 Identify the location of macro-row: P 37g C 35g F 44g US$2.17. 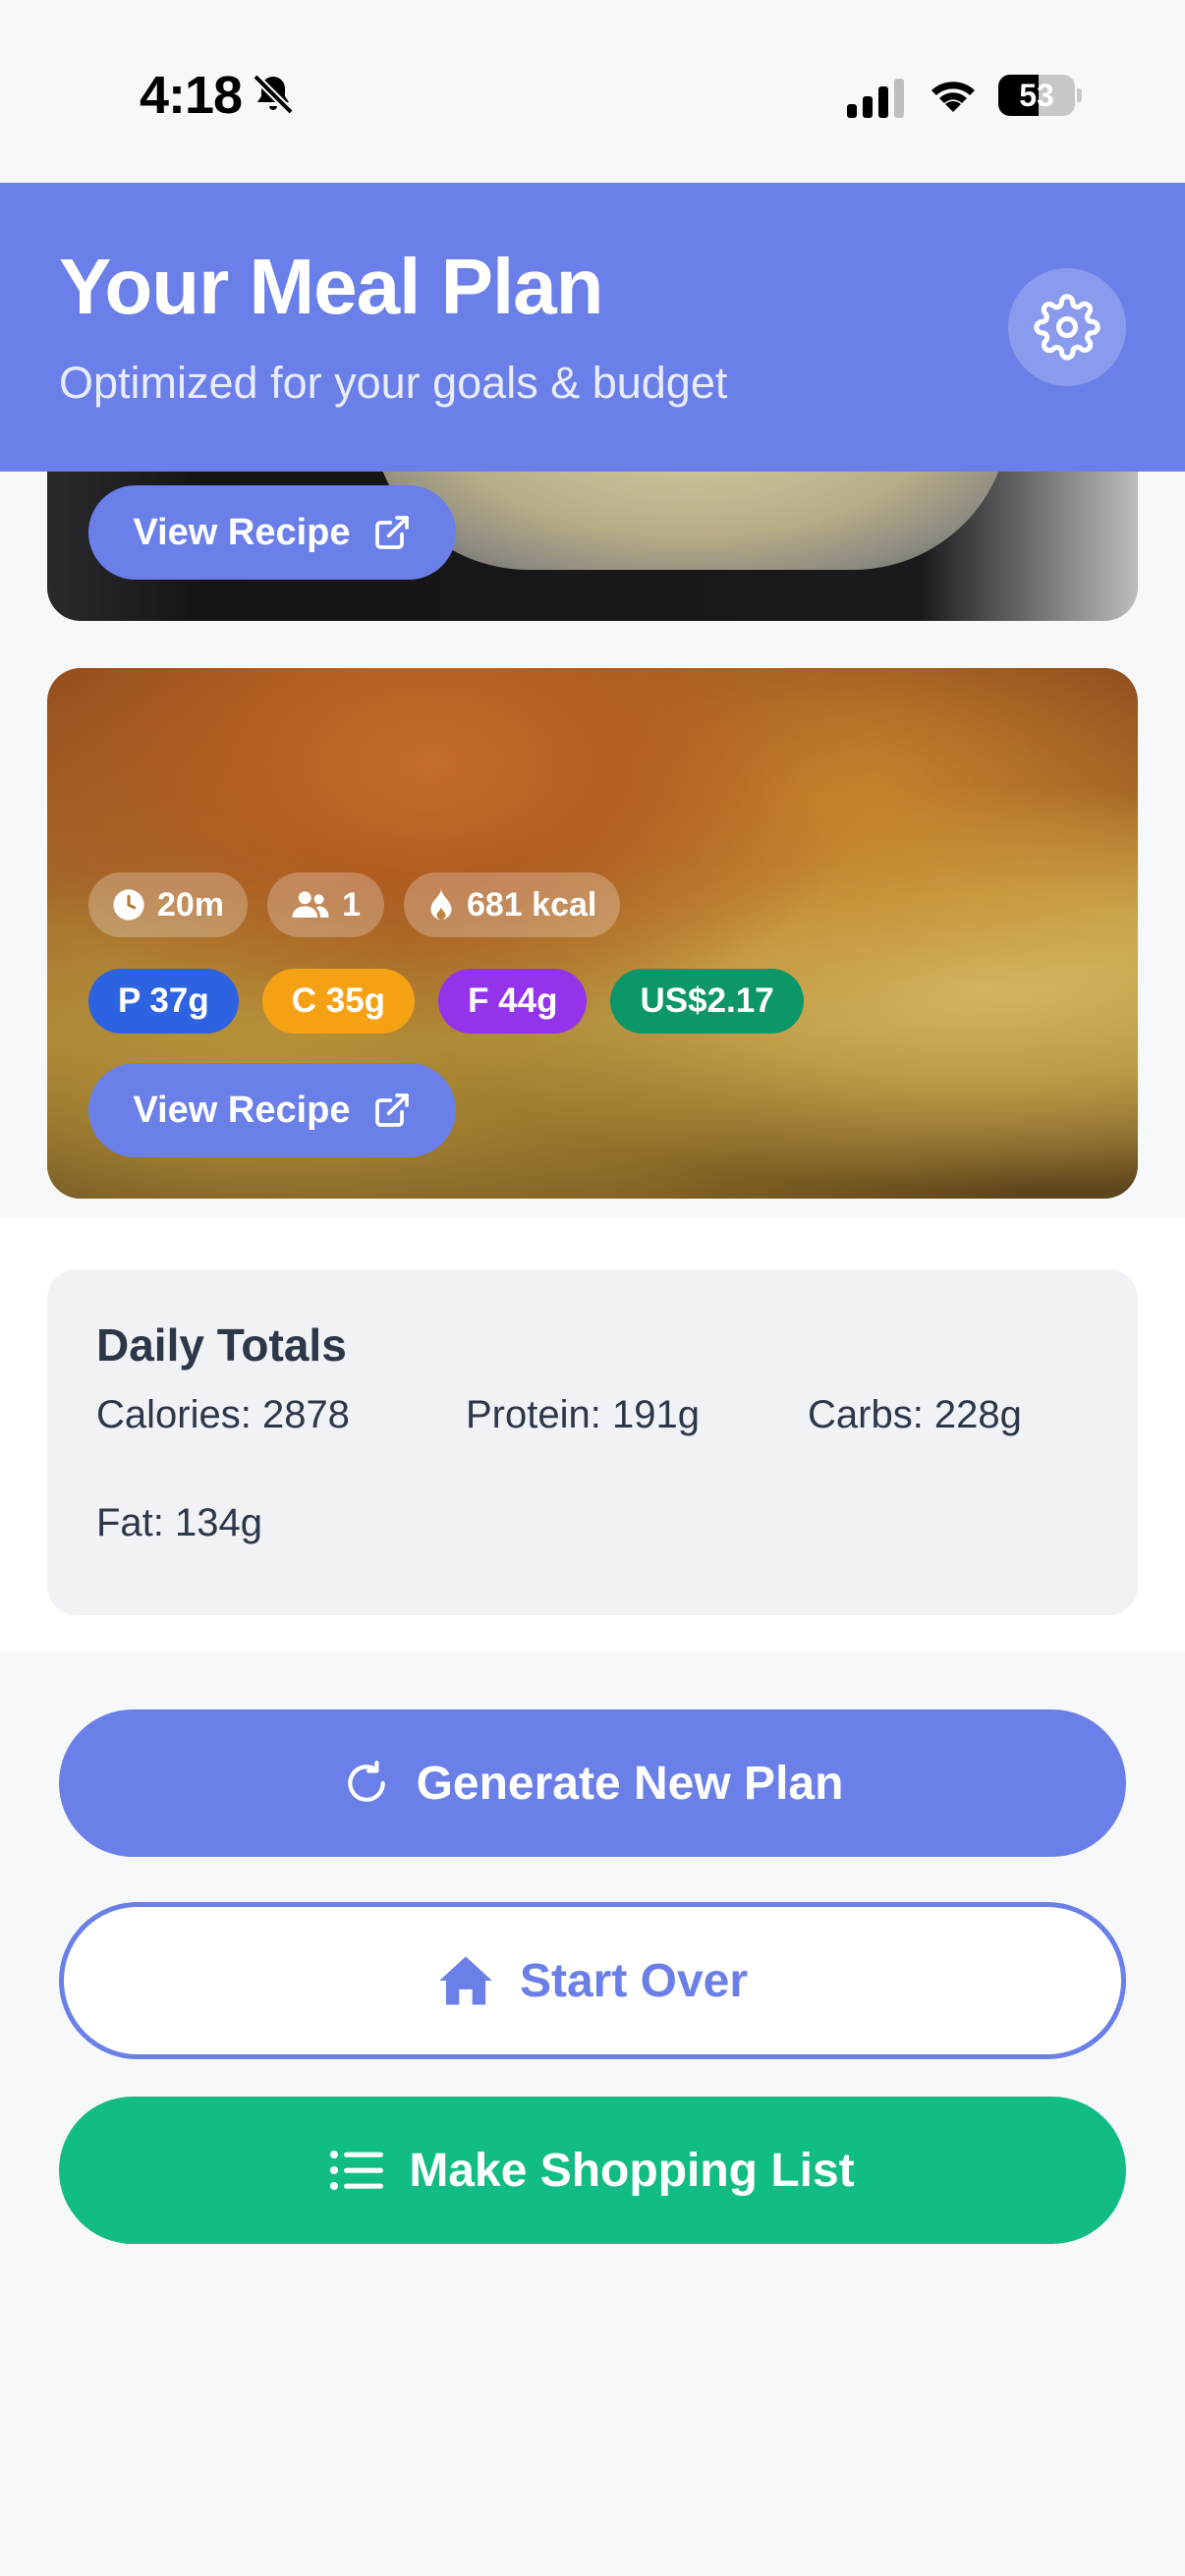
(446, 1001).